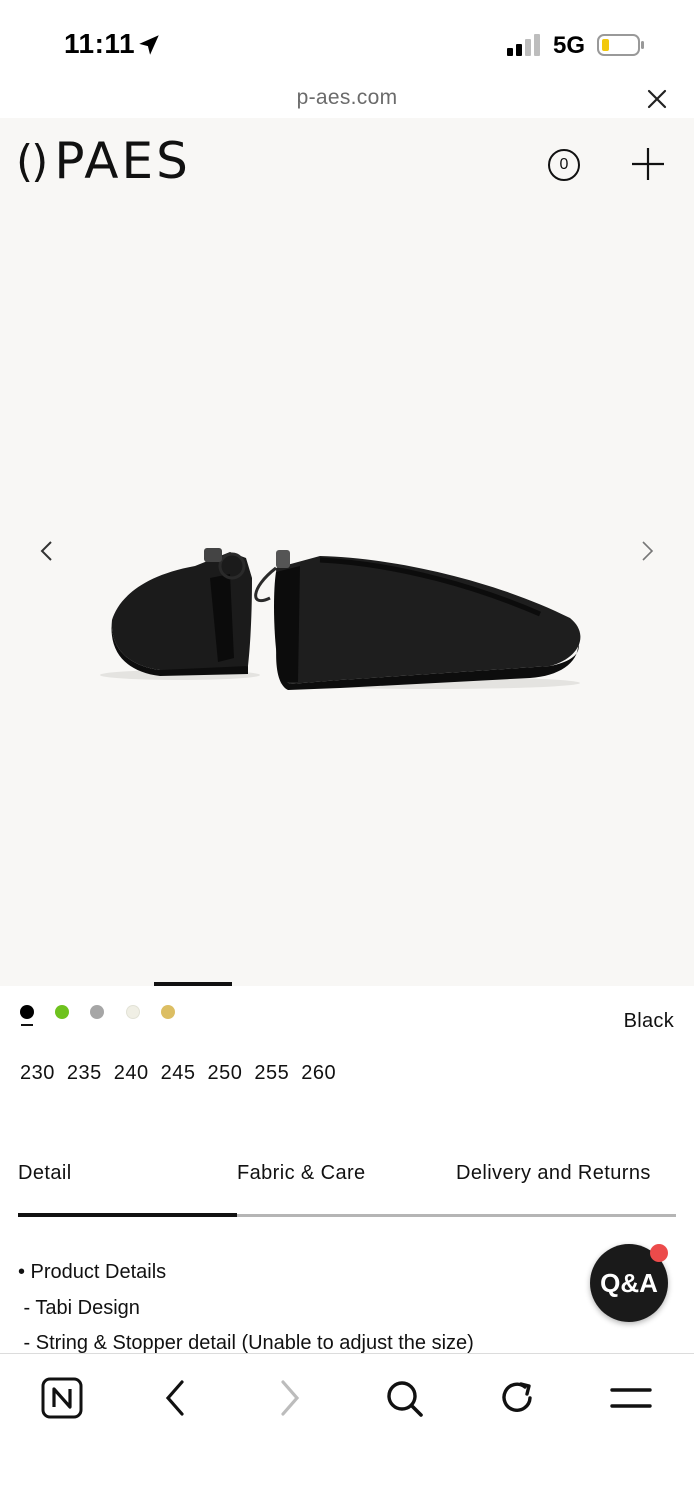 The width and height of the screenshot is (694, 1500). Describe the element at coordinates (648, 1021) in the screenshot. I see `selected-color-label: Black` at that location.